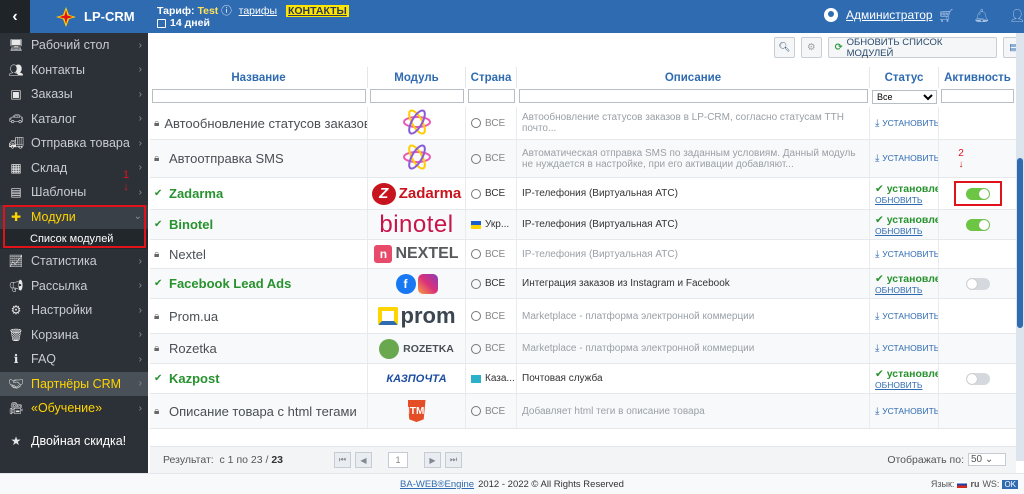 This screenshot has width=1024, height=494. Describe the element at coordinates (906, 189) in the screenshot. I see `installed-status: установлен` at that location.